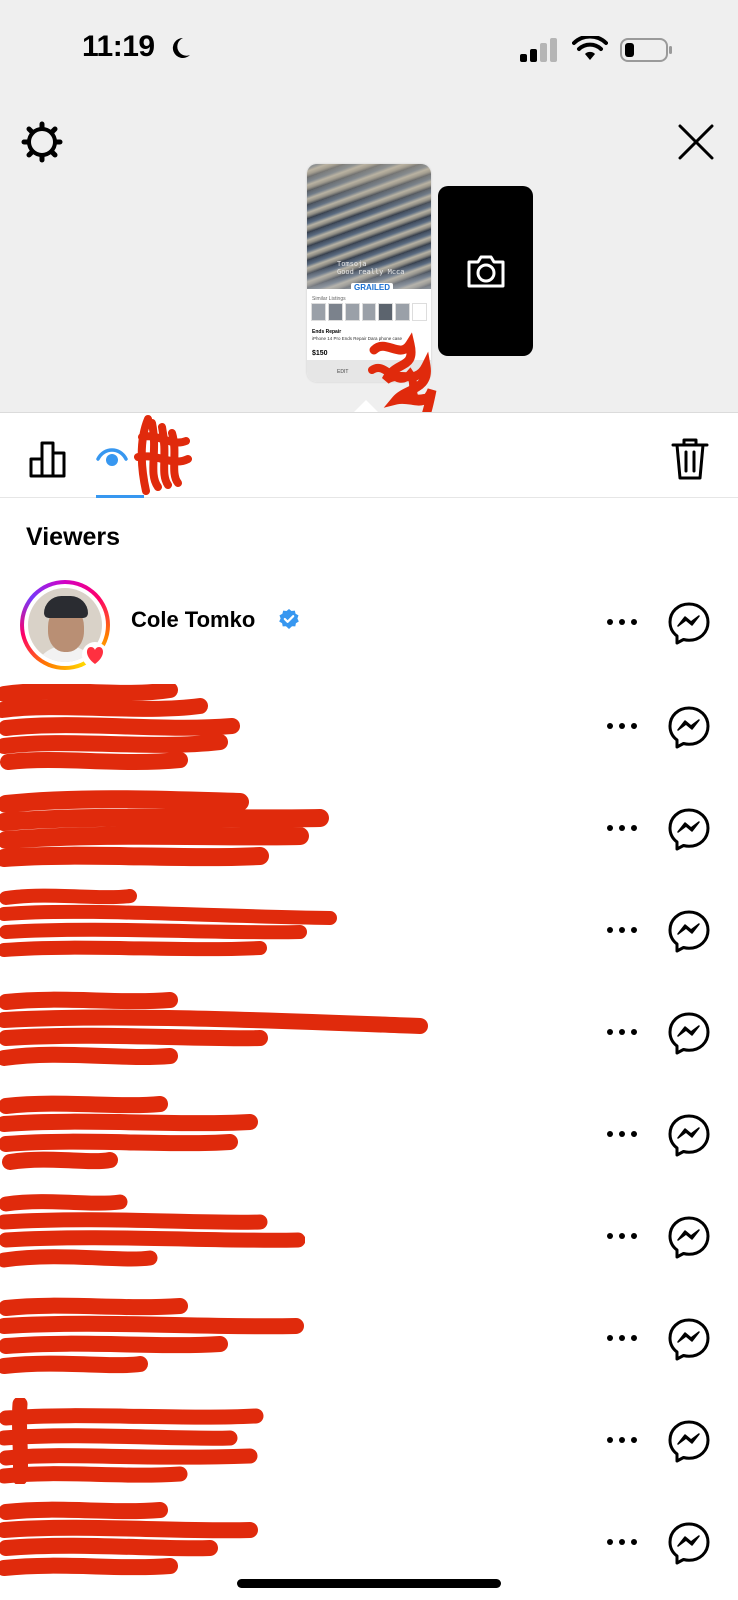 The width and height of the screenshot is (738, 1600). I want to click on status-time: 11:19, so click(118, 46).